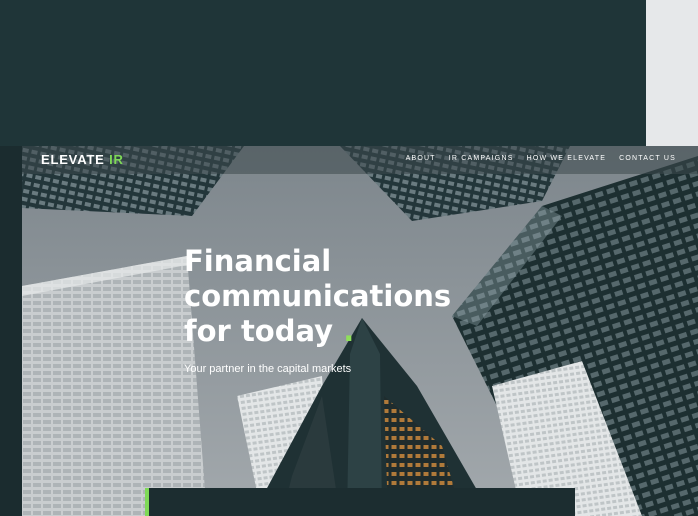 The width and height of the screenshot is (698, 516). I want to click on hero-title: Financial communications for today ., so click(334, 296).